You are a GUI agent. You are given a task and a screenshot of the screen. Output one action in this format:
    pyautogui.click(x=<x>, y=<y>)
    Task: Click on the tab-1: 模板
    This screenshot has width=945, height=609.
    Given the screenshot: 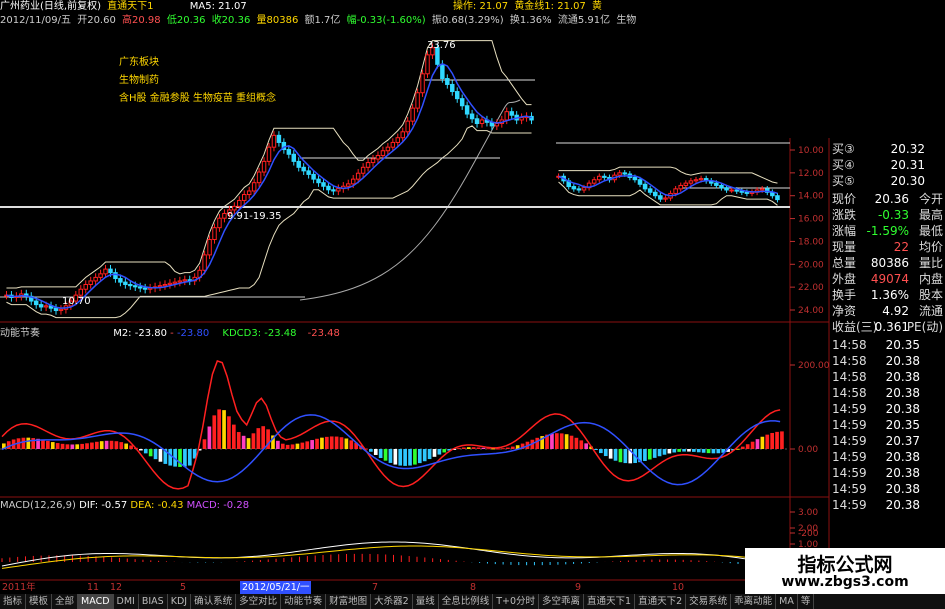 What is the action you would take?
    pyautogui.click(x=39, y=601)
    